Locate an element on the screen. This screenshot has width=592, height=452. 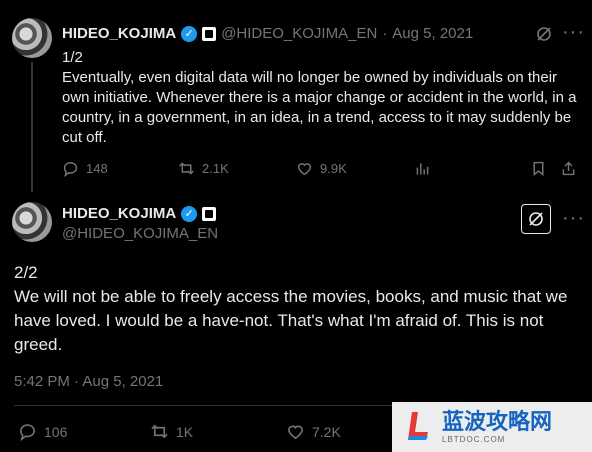
reply-count: 106 is located at coordinates (56, 431).